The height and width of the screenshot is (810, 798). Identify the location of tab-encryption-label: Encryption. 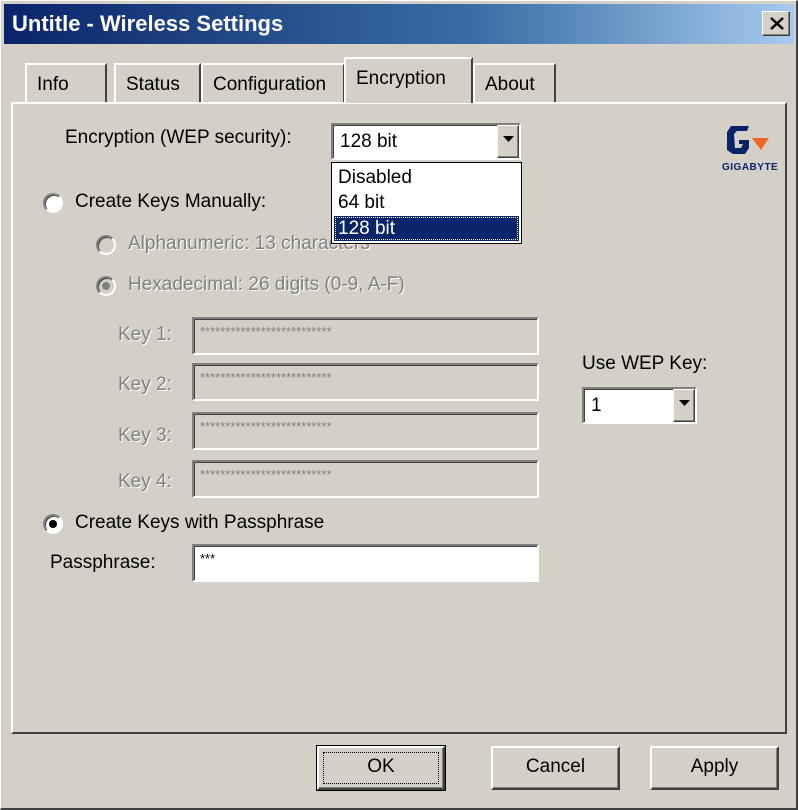
(401, 78).